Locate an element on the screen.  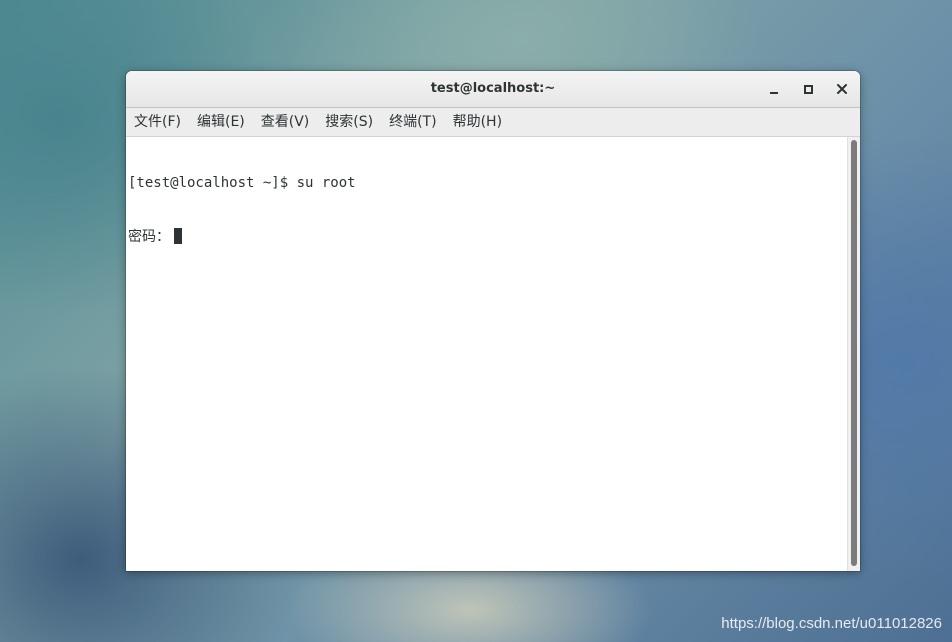
window-titlebar: test@localhost:~ is located at coordinates (493, 89).